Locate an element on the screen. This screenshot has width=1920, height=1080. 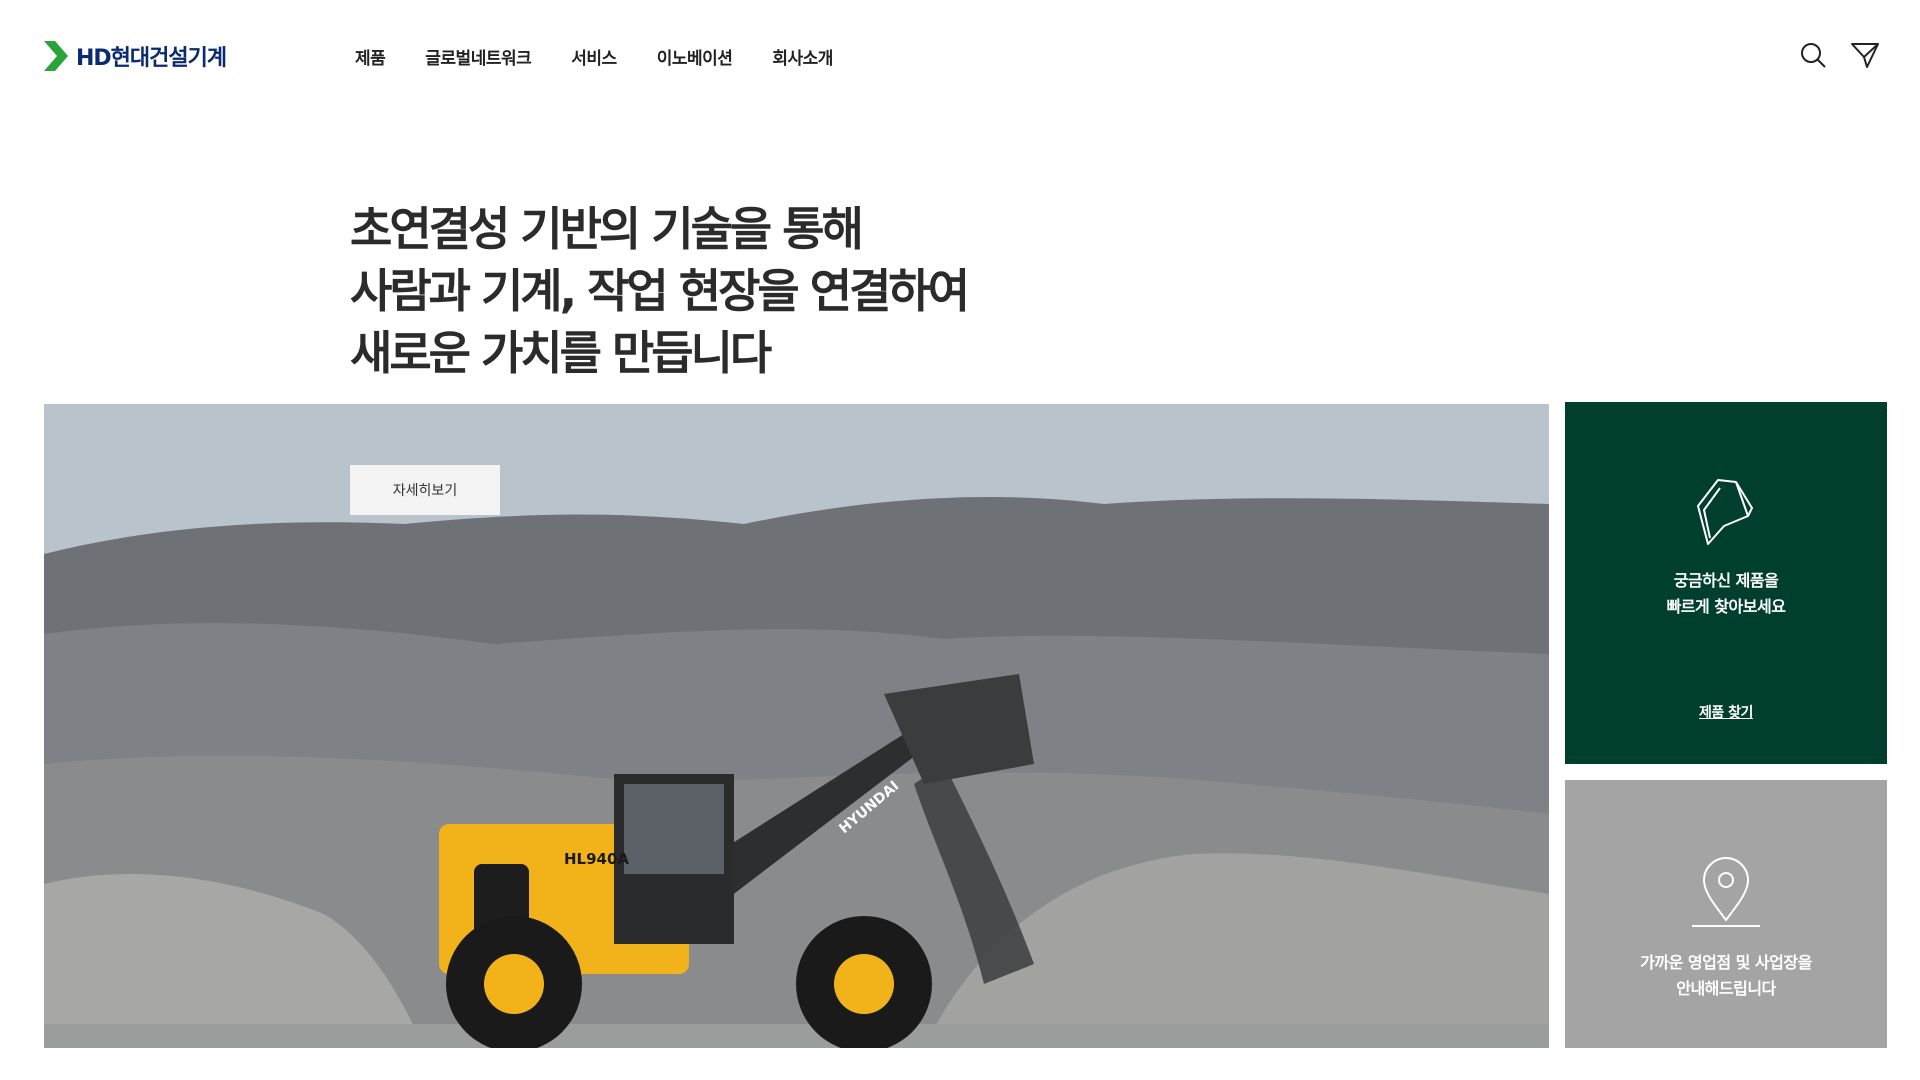
find-product-card: 궁금하신 제품을 빠르게 찾아보세요 제품 찾기 is located at coordinates (1726, 583).